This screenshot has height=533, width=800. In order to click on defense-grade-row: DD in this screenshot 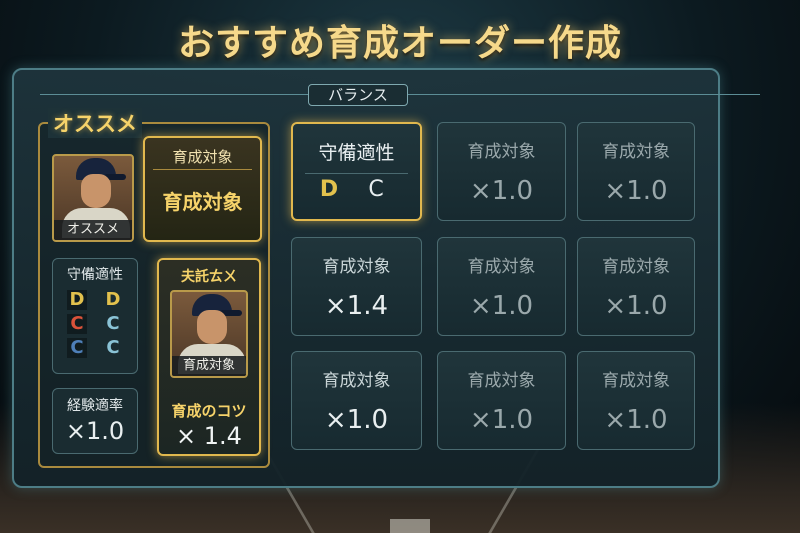, I will do `click(95, 300)`.